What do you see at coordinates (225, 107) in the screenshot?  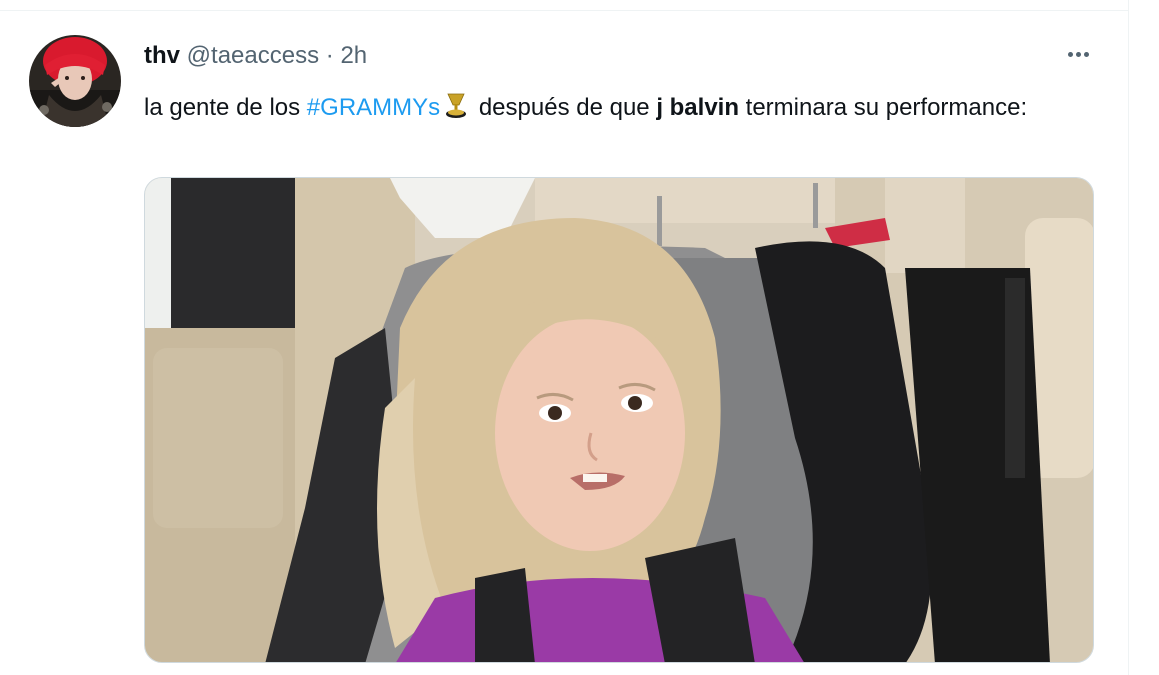 I see `tweet-text-part: la gente de los` at bounding box center [225, 107].